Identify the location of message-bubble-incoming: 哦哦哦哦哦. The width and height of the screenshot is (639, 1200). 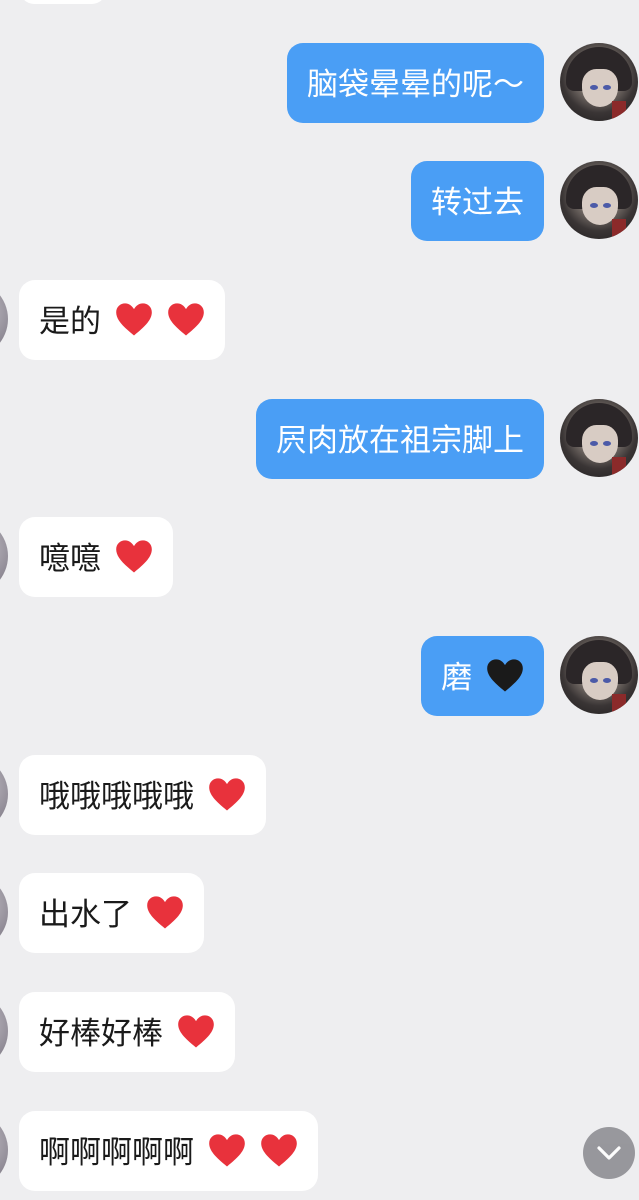
(142, 795).